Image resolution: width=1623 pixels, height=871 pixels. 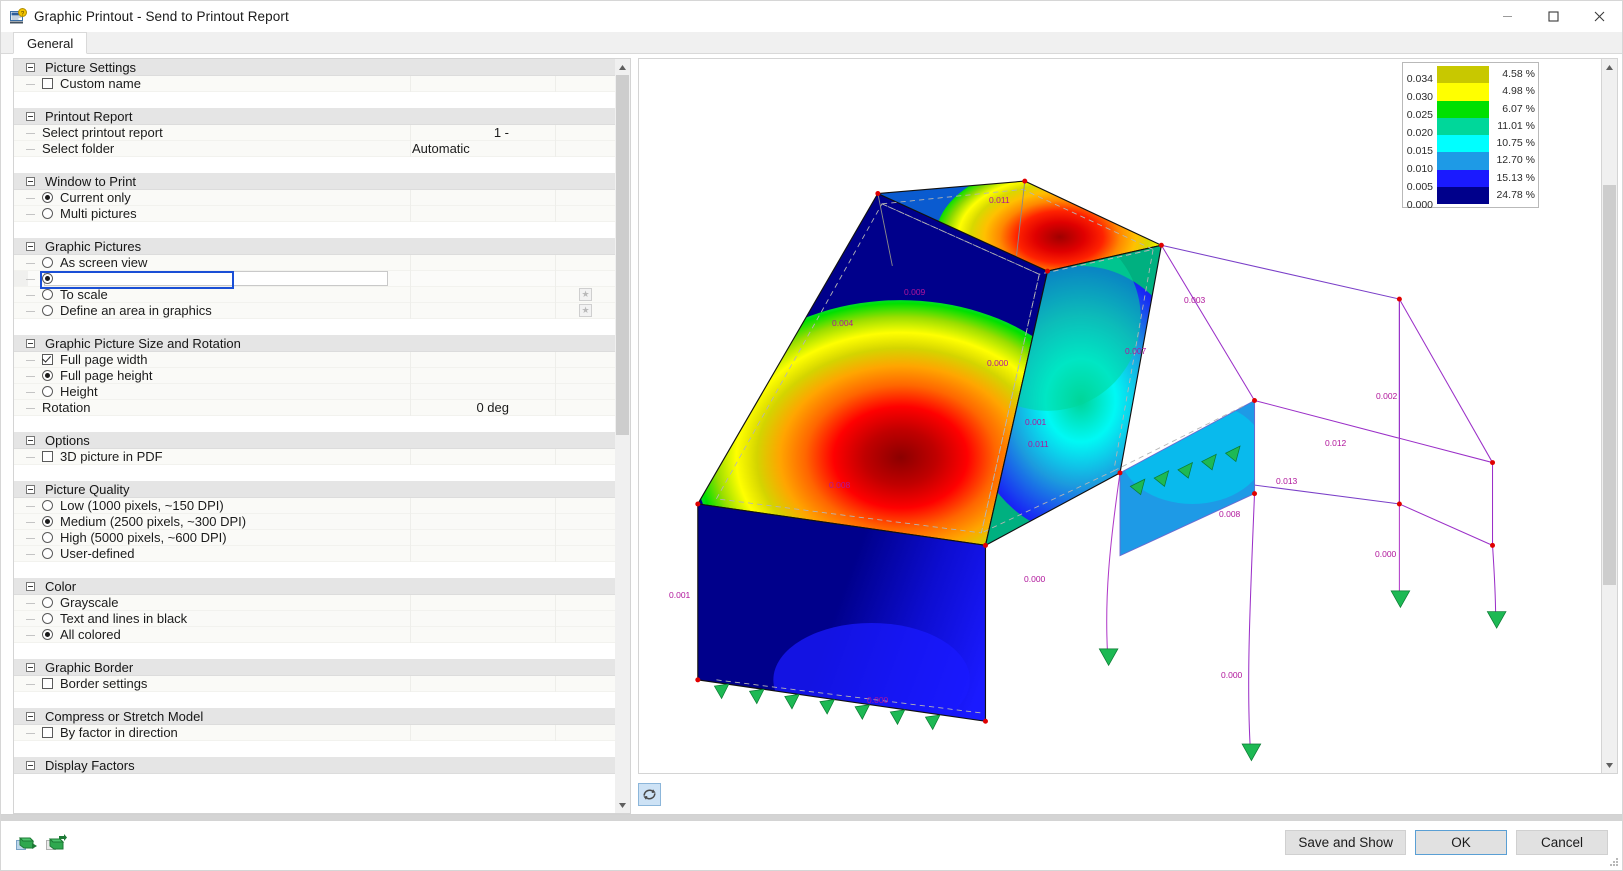 What do you see at coordinates (314, 716) in the screenshot?
I see `group-header-9: Compress or Stretch Model` at bounding box center [314, 716].